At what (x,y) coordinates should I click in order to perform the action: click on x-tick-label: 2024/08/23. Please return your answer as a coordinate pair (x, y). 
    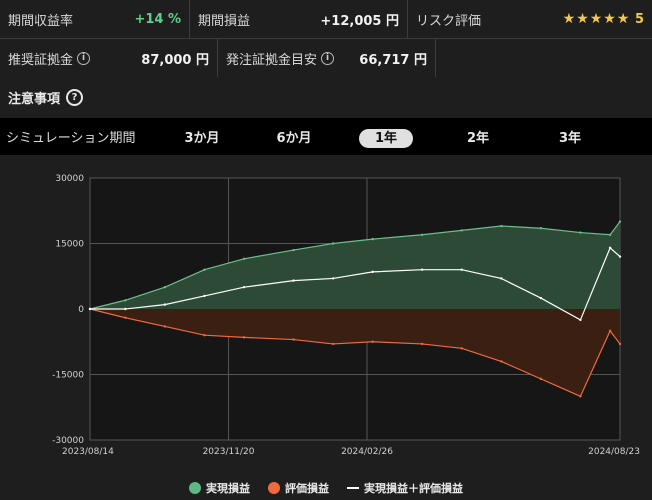
    Looking at the image, I should click on (614, 452).